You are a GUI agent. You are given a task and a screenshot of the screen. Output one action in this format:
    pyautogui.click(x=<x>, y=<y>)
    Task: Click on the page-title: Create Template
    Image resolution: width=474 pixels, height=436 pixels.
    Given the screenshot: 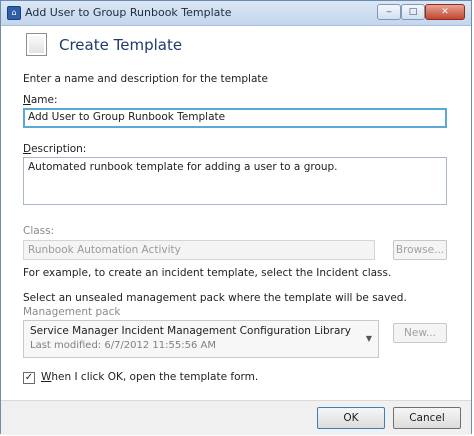 What is the action you would take?
    pyautogui.click(x=121, y=45)
    